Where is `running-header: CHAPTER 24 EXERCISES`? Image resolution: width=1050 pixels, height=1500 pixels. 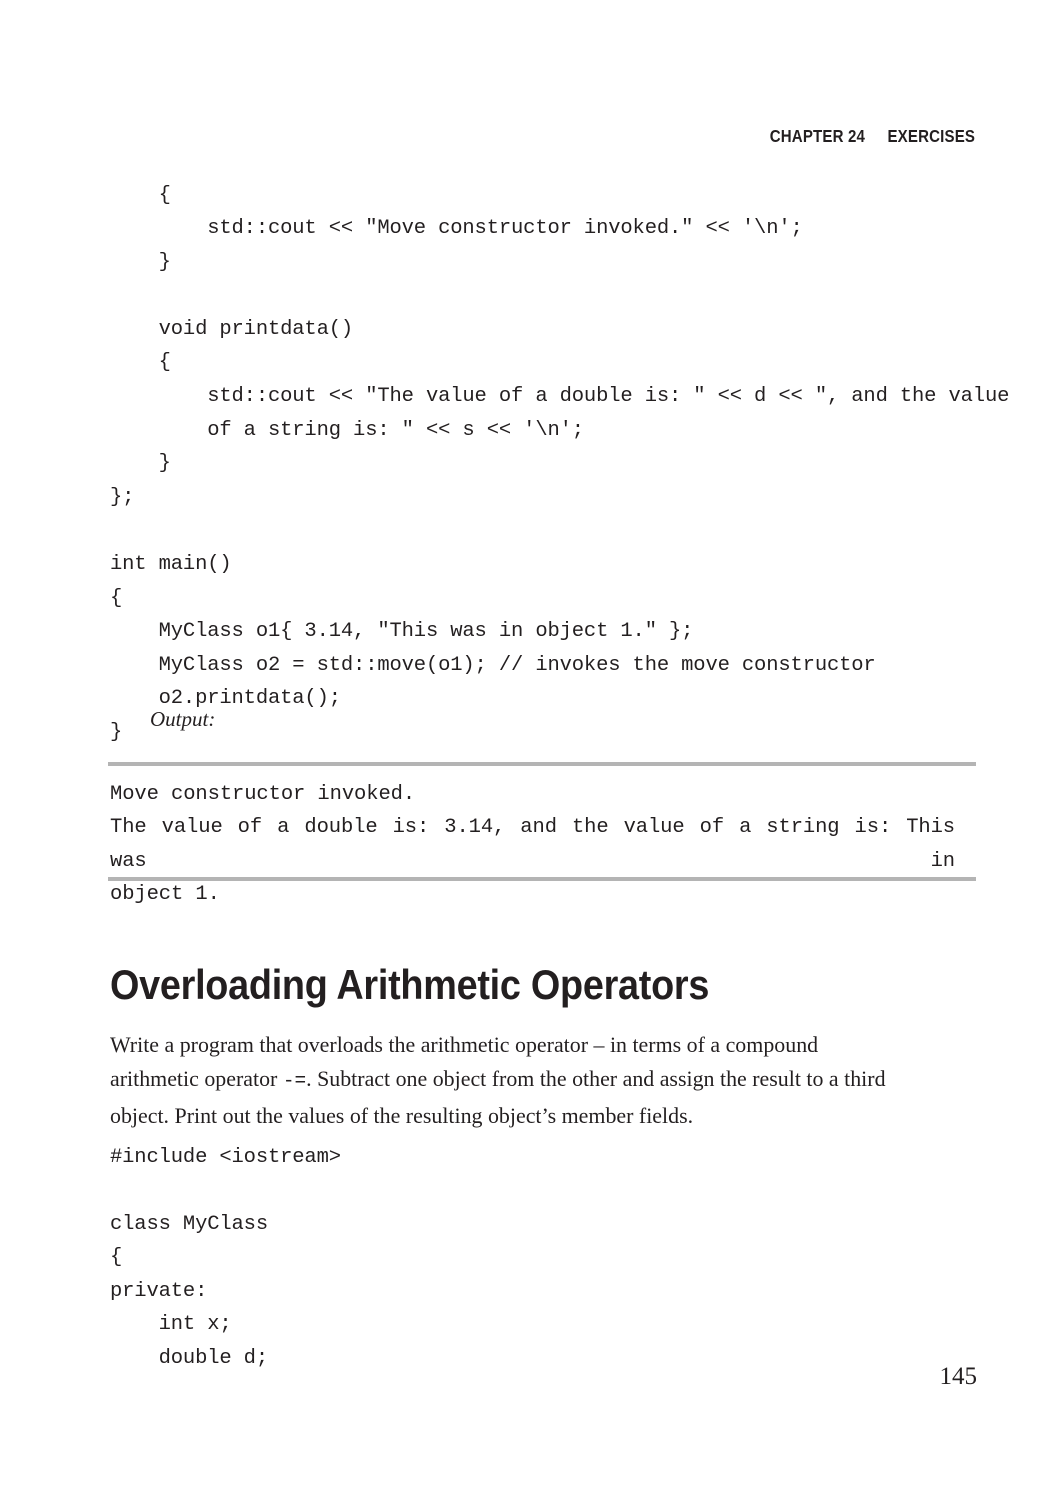 running-header: CHAPTER 24 EXERCISES is located at coordinates (863, 136).